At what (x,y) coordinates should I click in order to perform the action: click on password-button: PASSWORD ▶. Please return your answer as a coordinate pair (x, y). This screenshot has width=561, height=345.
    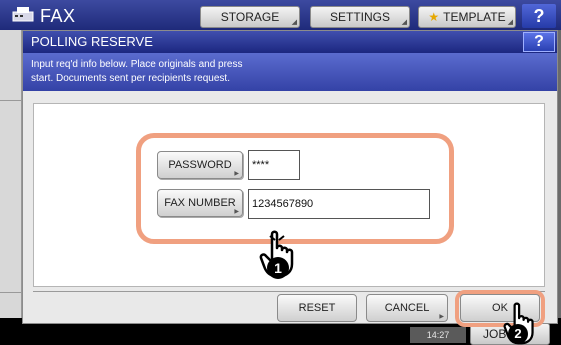
    Looking at the image, I should click on (200, 165).